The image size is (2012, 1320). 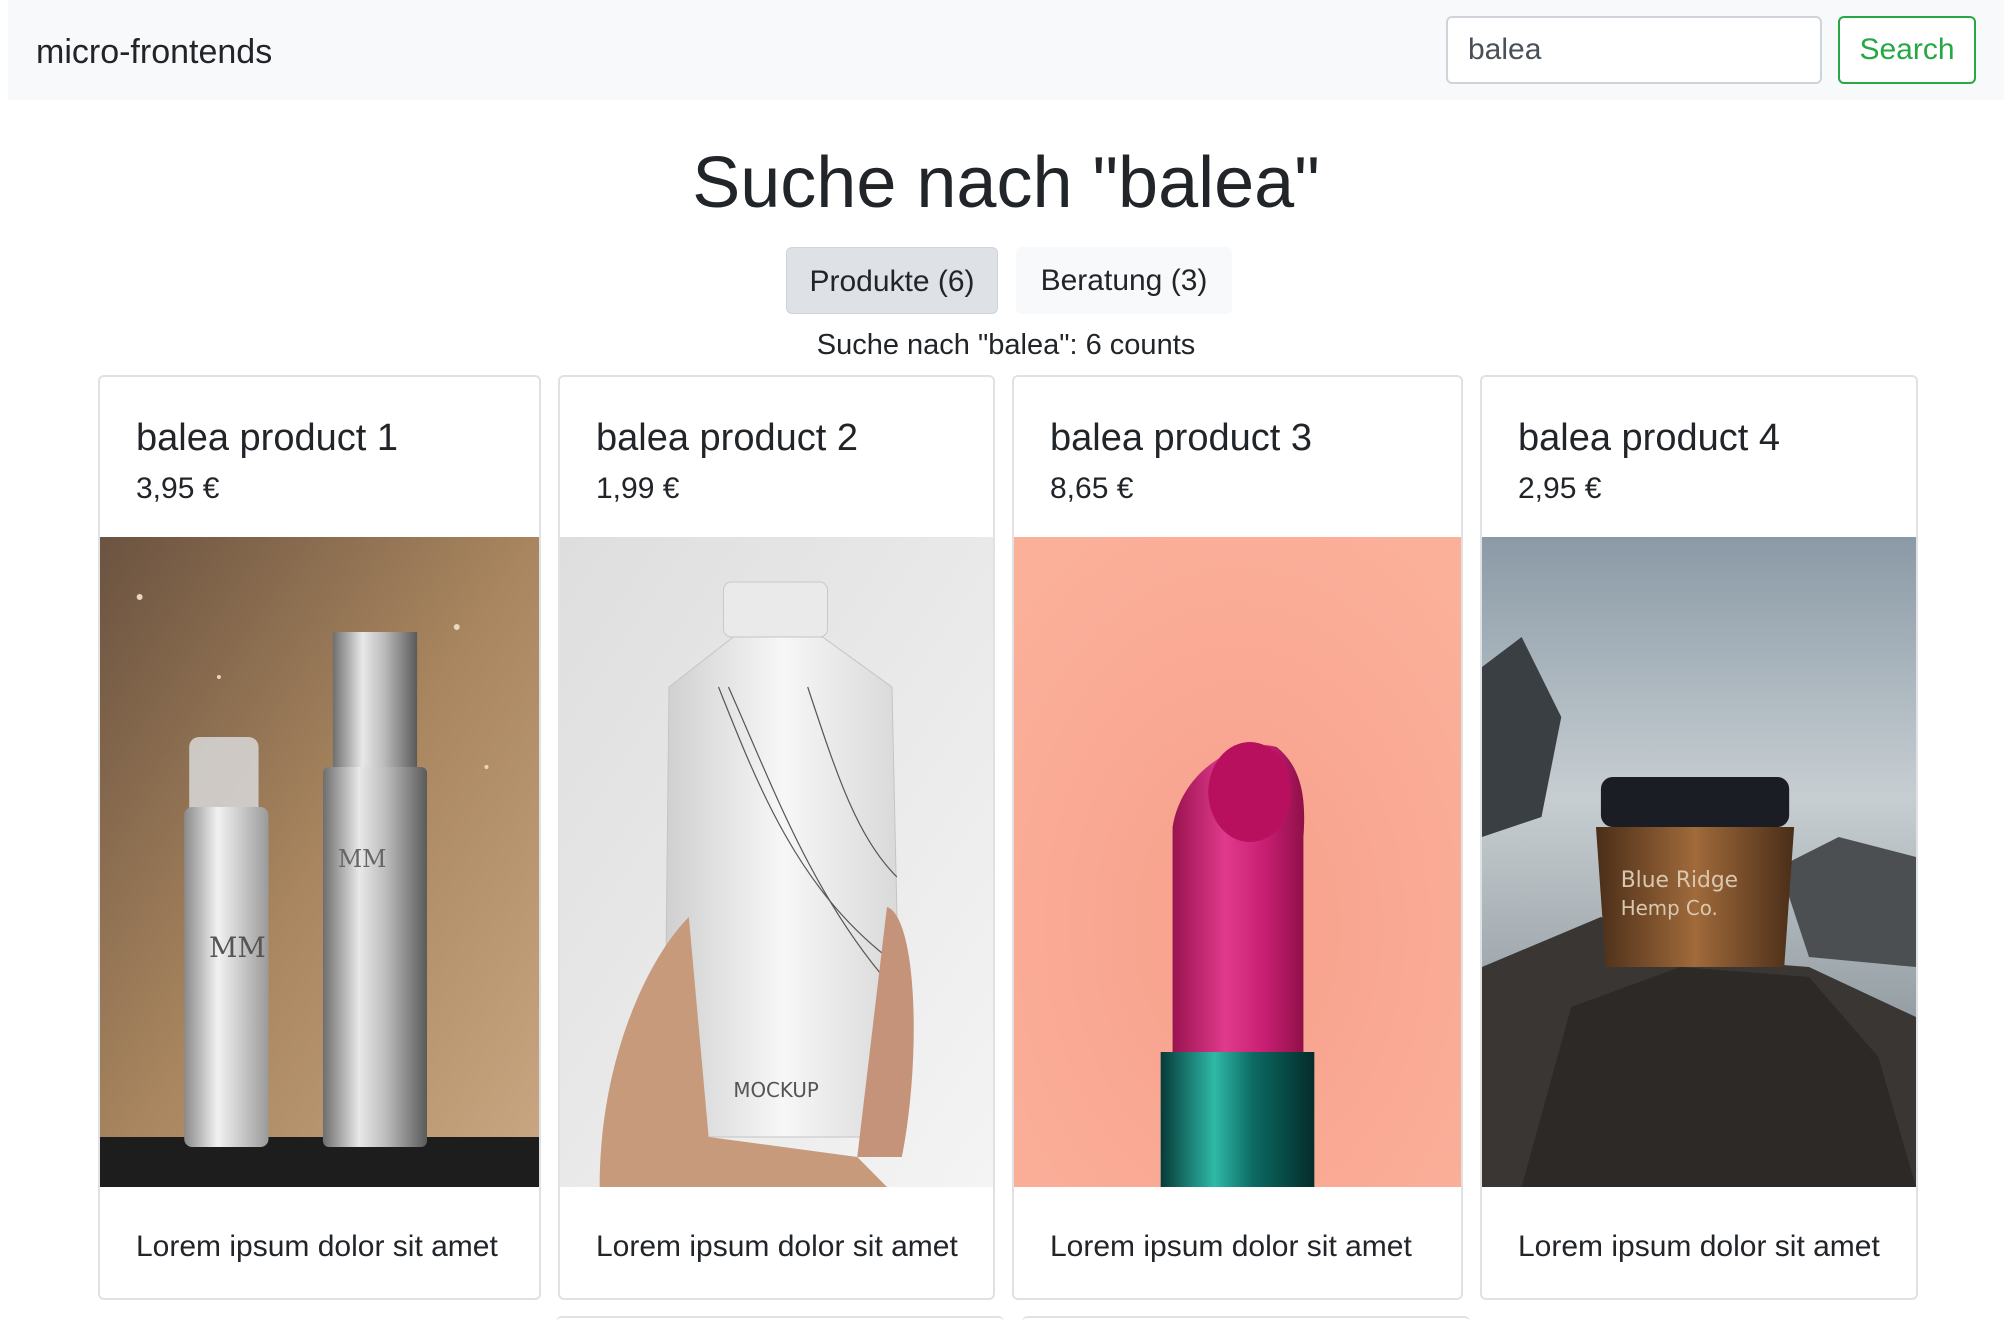 What do you see at coordinates (1006, 280) in the screenshot?
I see `result-tabs: Produkte (6) Beratung (3)` at bounding box center [1006, 280].